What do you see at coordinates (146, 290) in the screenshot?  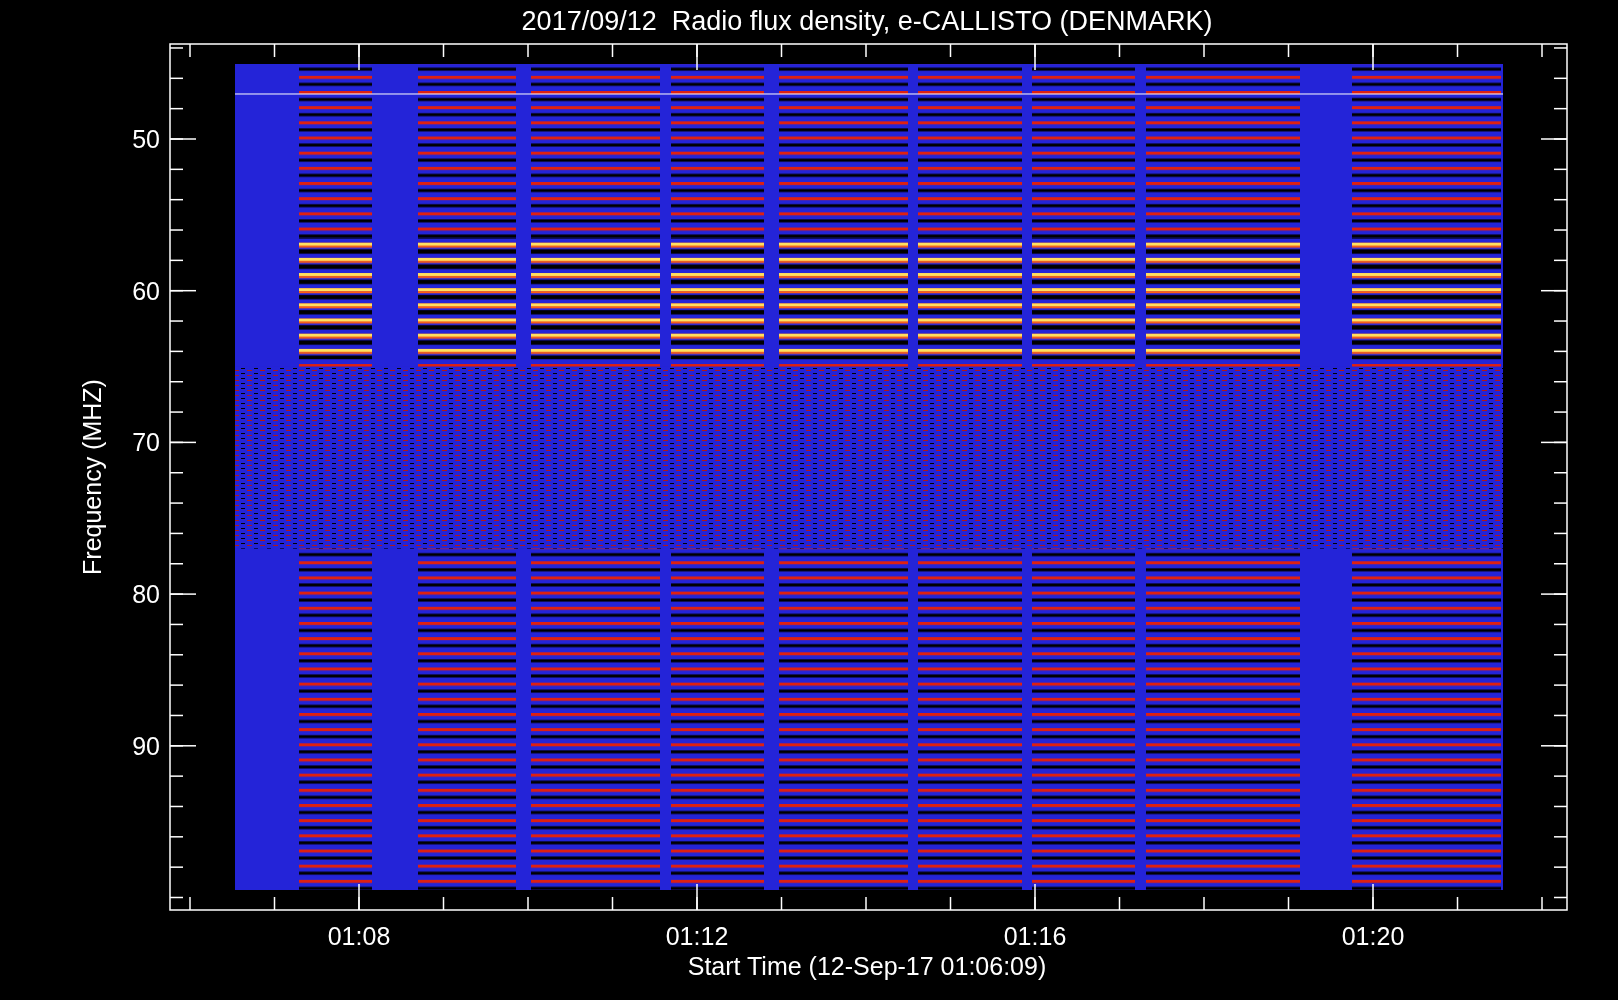 I see `tick-label: 60` at bounding box center [146, 290].